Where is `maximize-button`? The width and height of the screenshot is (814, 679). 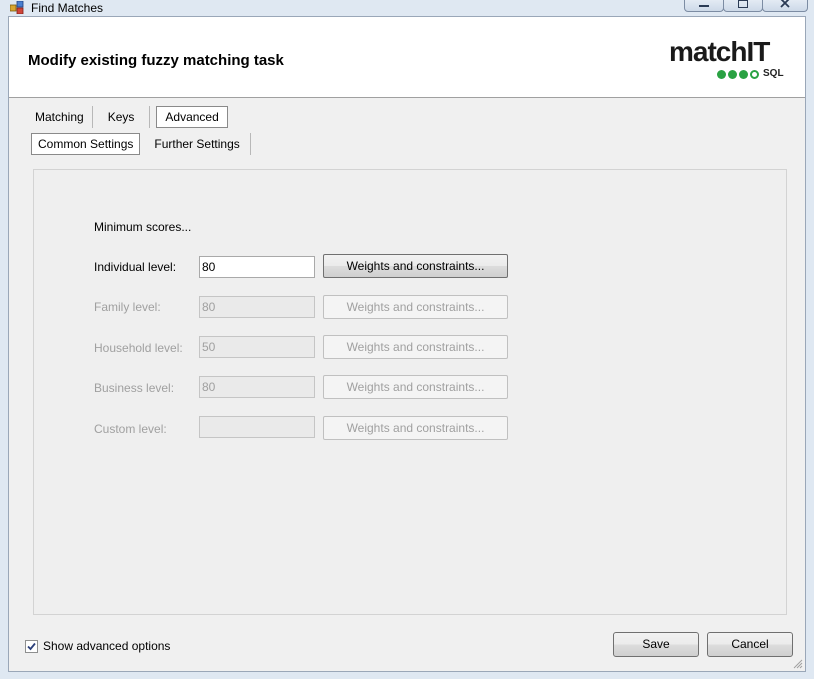
maximize-button is located at coordinates (743, 6).